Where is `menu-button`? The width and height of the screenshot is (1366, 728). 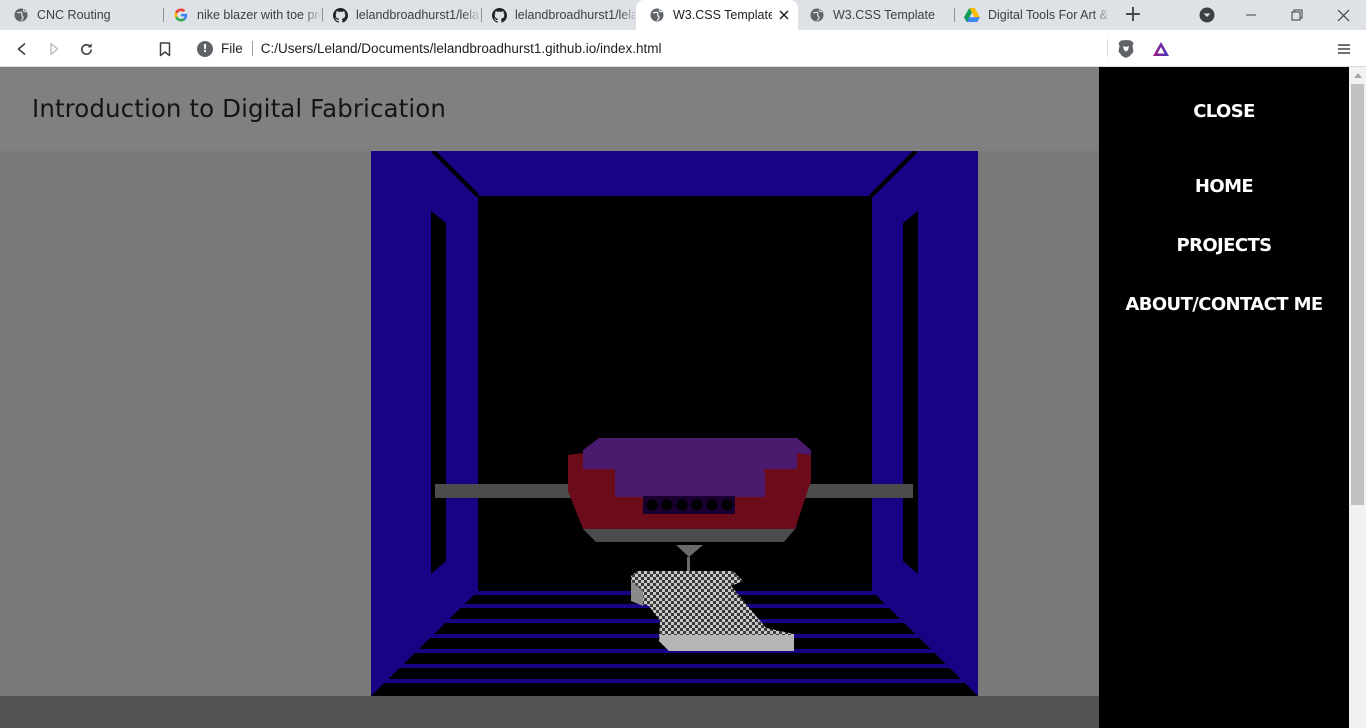 menu-button is located at coordinates (1344, 49).